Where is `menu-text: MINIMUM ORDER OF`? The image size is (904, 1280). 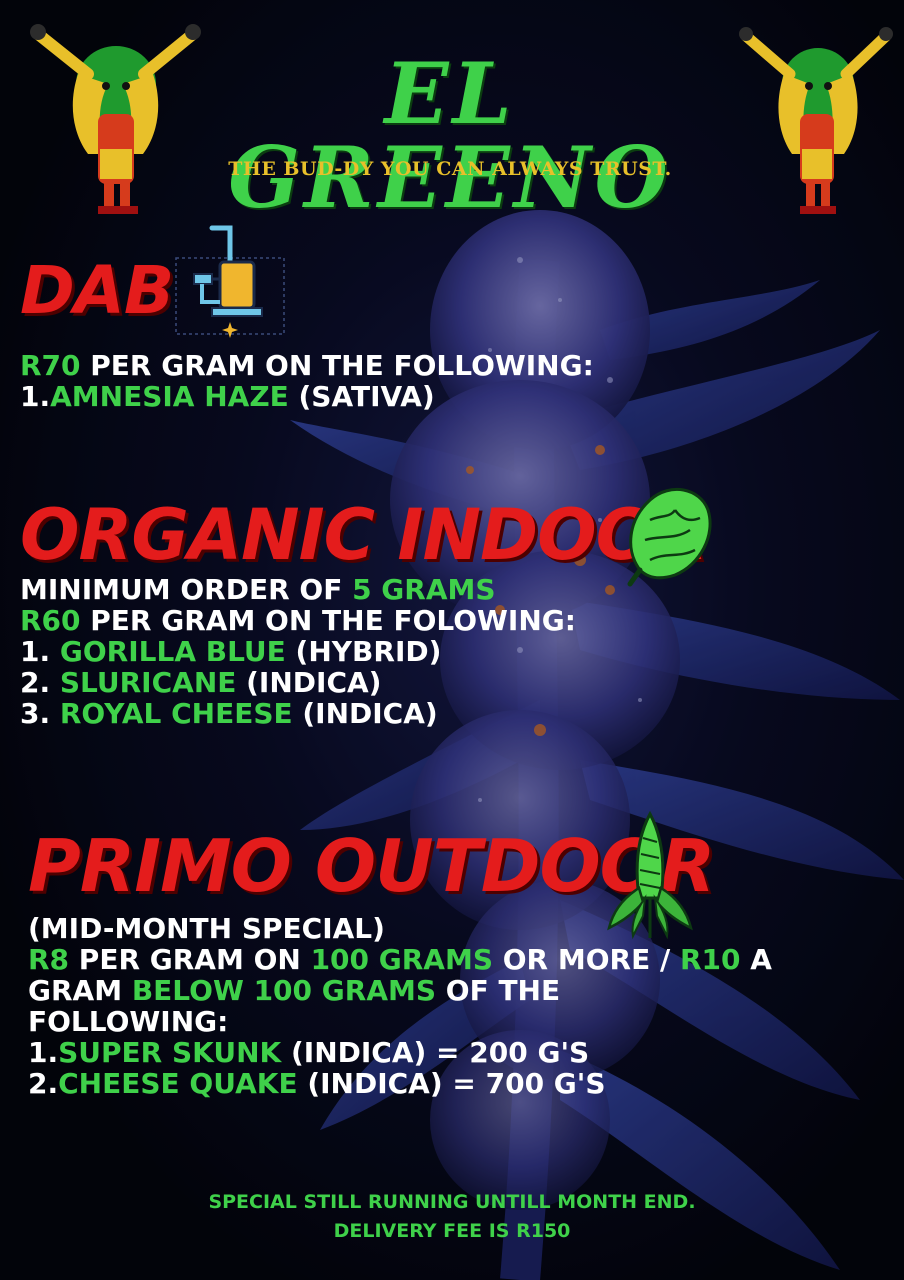 menu-text: MINIMUM ORDER OF is located at coordinates (186, 589).